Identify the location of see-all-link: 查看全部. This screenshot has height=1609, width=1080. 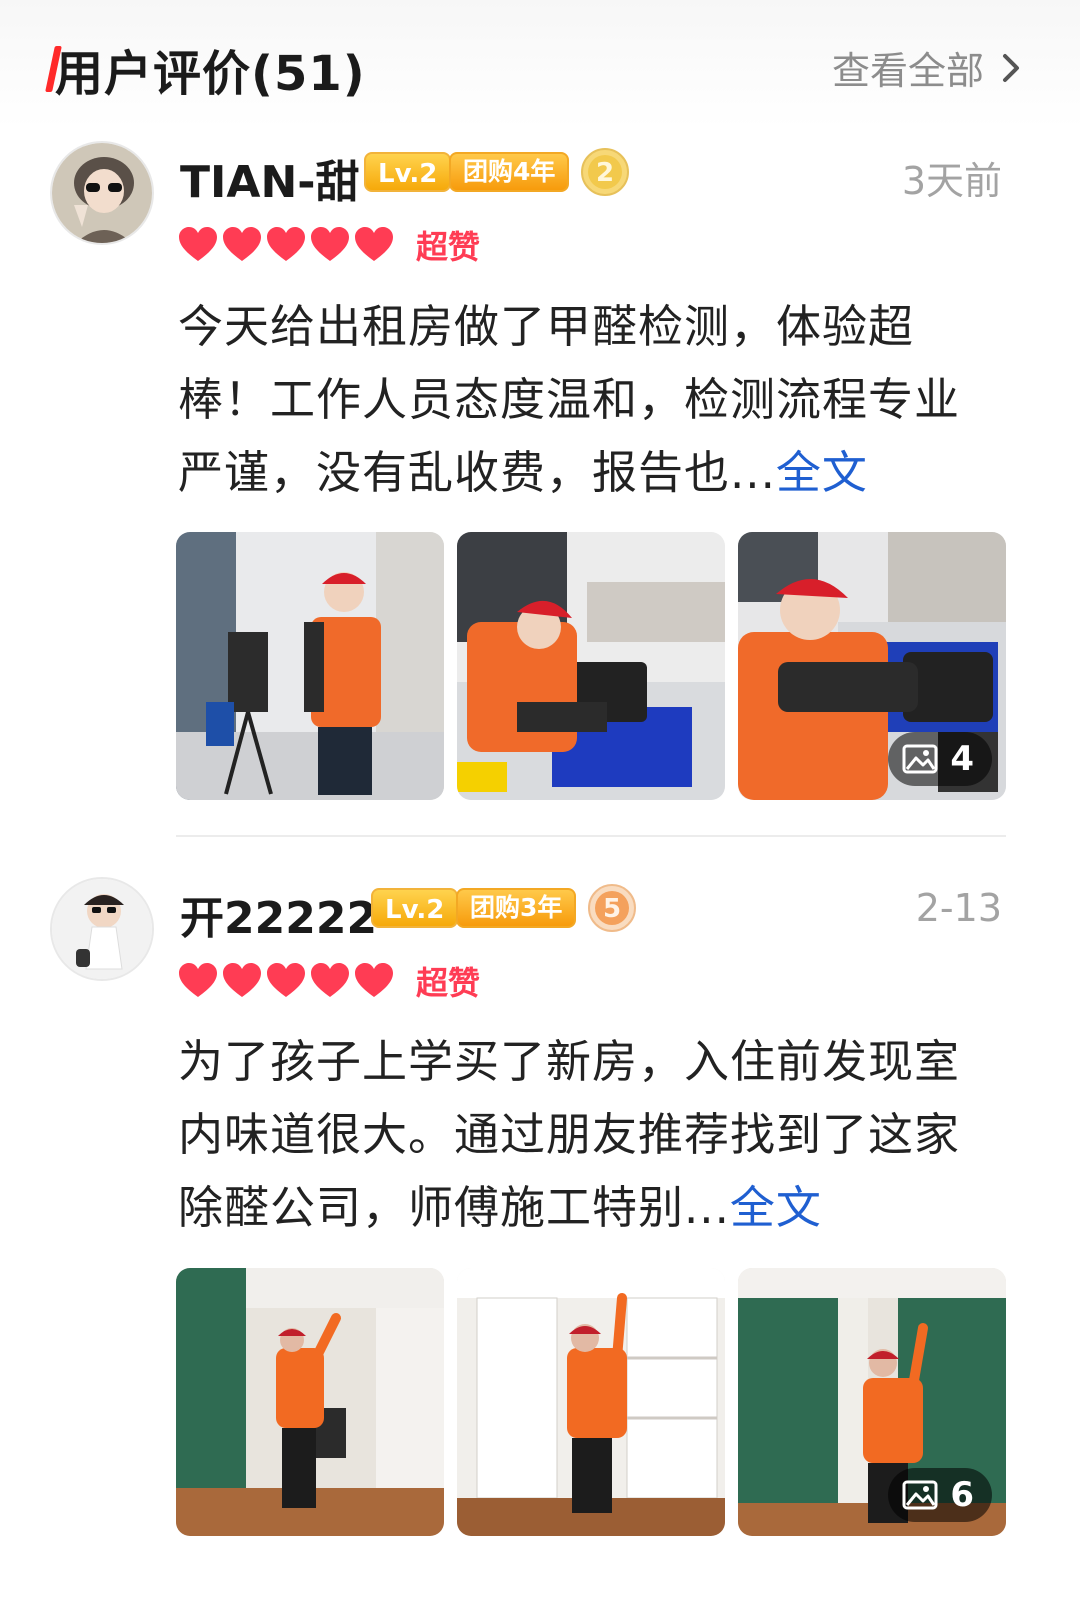
(926, 67).